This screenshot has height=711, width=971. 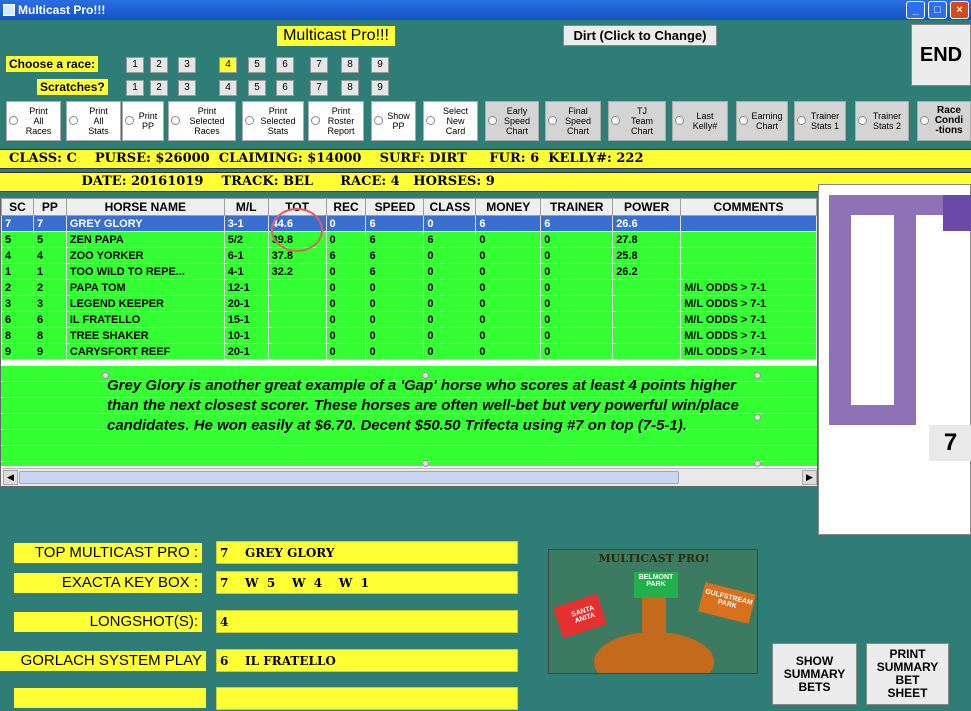 What do you see at coordinates (367, 552) in the screenshot?
I see `top-multicast-field: 7 GREY GLORY` at bounding box center [367, 552].